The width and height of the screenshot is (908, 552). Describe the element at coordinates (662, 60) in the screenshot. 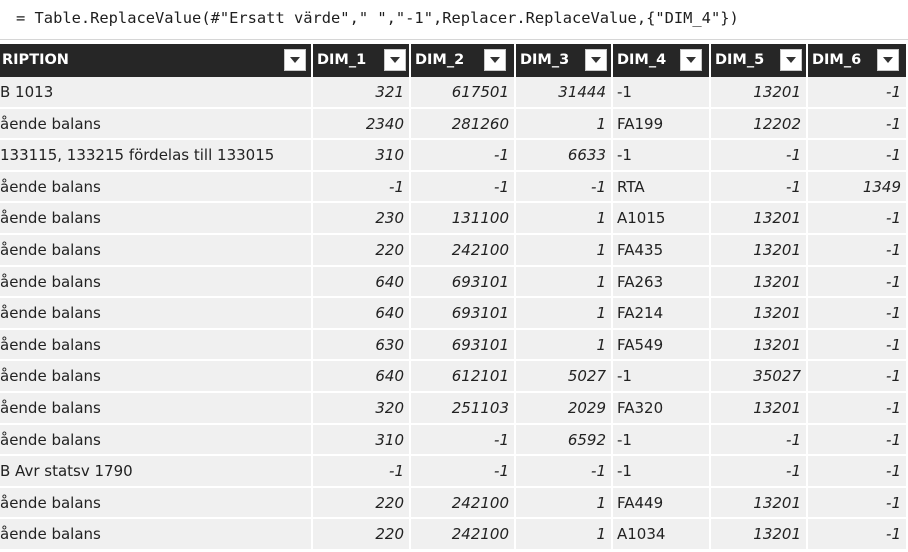

I see `column-header-dim-4: DIM_4` at that location.